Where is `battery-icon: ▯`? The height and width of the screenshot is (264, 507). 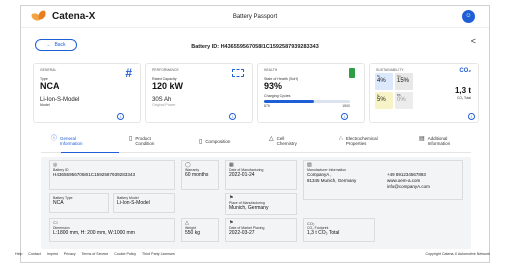 battery-icon: ▯ is located at coordinates (131, 139).